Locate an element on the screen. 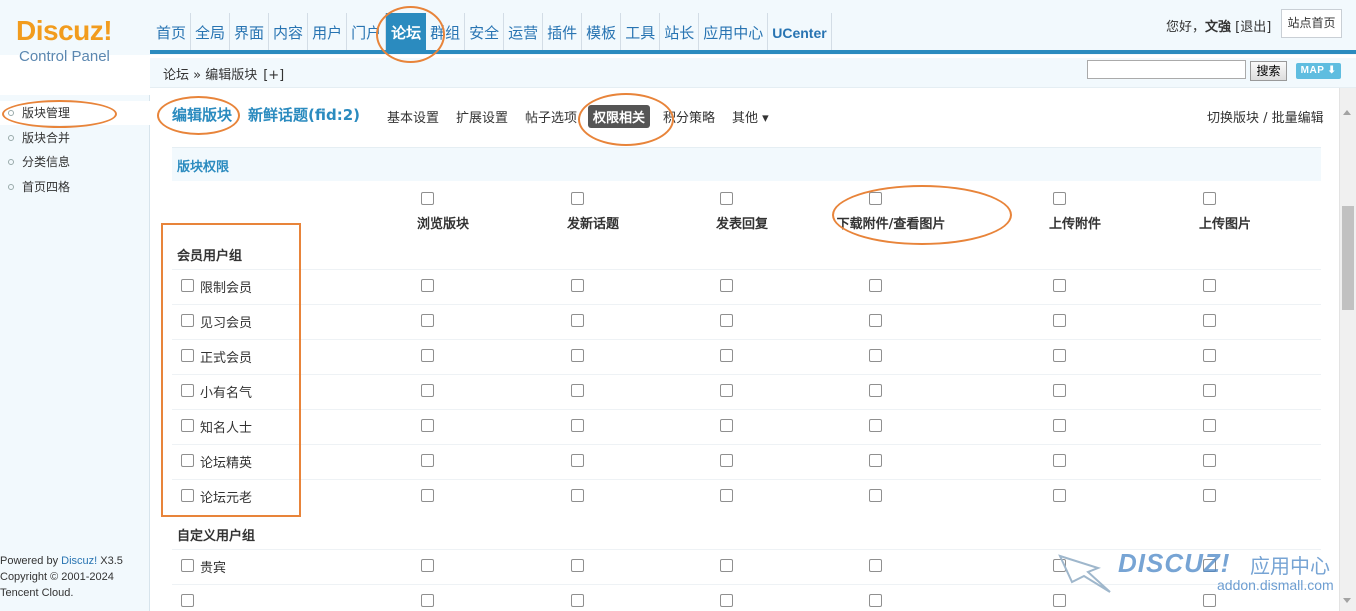  nav-item-12: 工具 is located at coordinates (641, 31).